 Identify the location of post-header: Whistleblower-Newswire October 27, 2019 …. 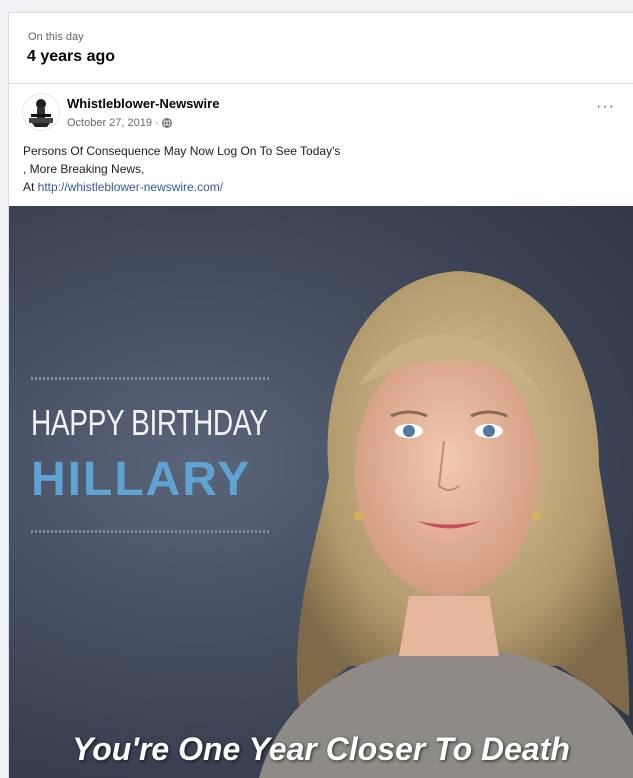
(321, 114).